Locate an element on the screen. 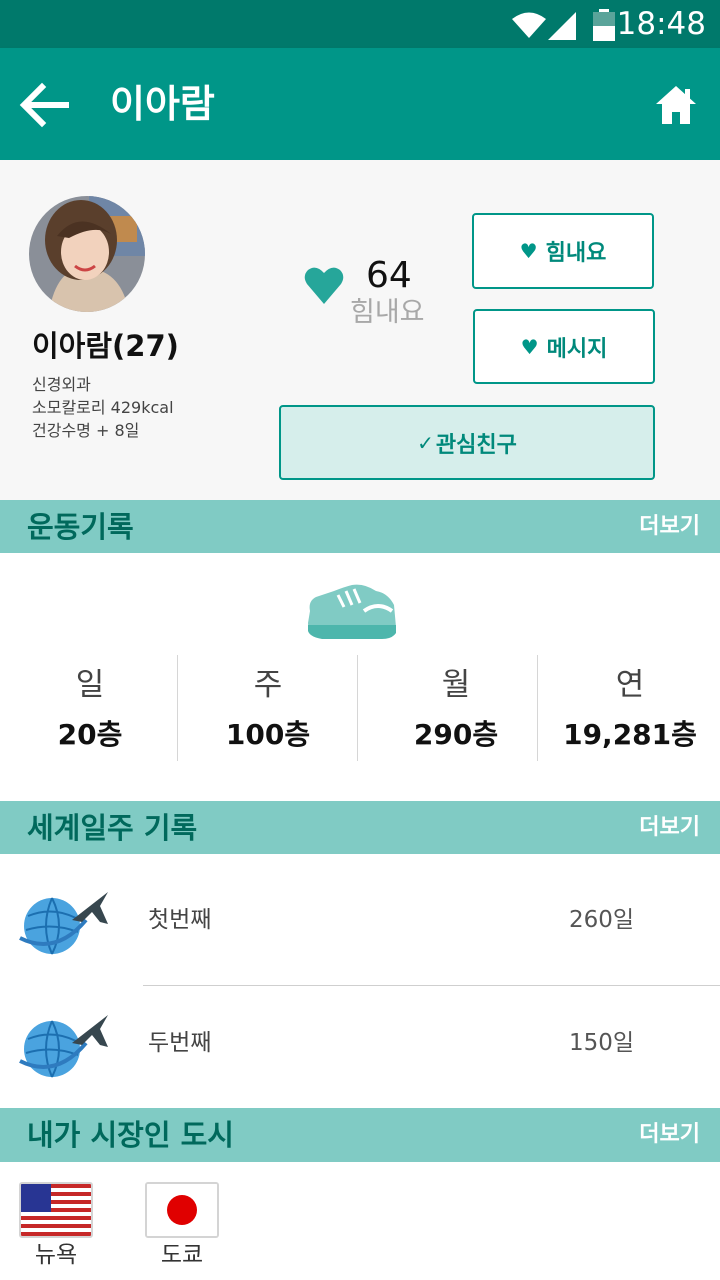  back-arrow-icon is located at coordinates (44, 105).